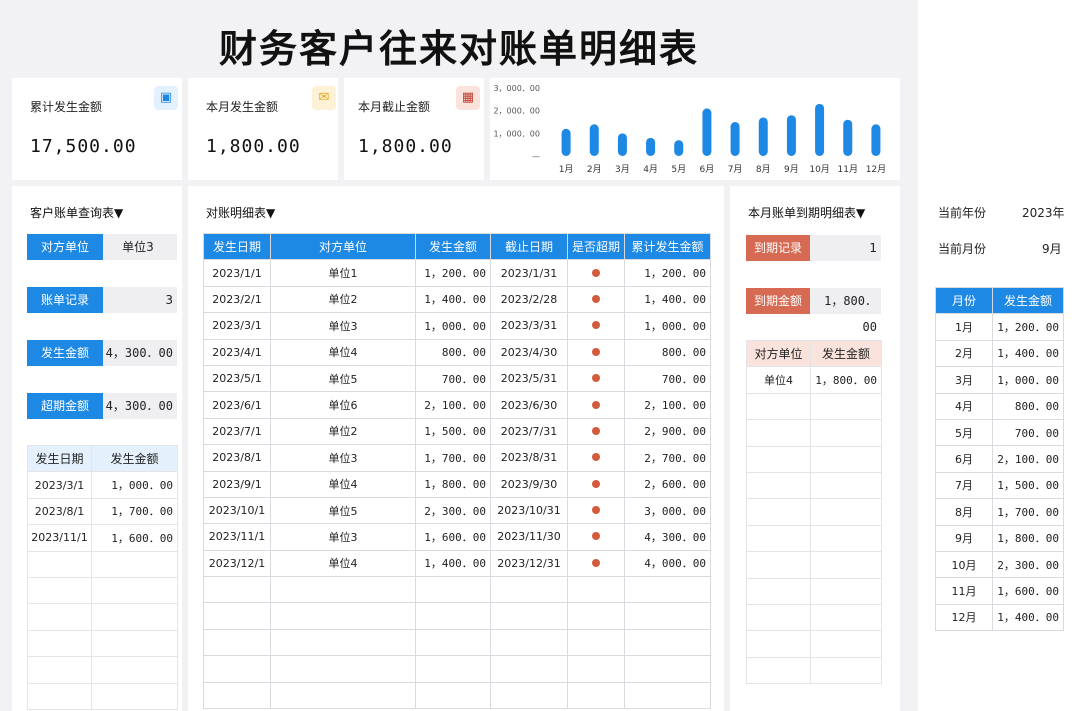 The height and width of the screenshot is (711, 1080). Describe the element at coordinates (237, 458) in the screenshot. I see `detail-date: 2023/8/1` at that location.